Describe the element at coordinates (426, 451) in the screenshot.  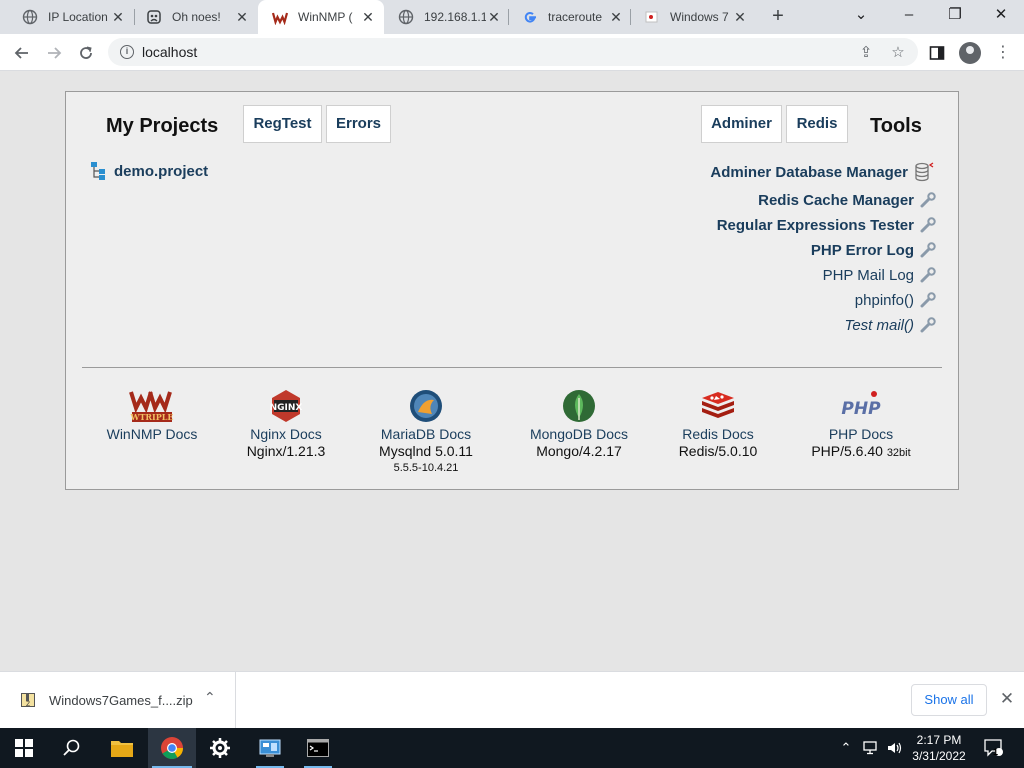
I see `mariadb-version: Mysqlnd 5.0.11` at that location.